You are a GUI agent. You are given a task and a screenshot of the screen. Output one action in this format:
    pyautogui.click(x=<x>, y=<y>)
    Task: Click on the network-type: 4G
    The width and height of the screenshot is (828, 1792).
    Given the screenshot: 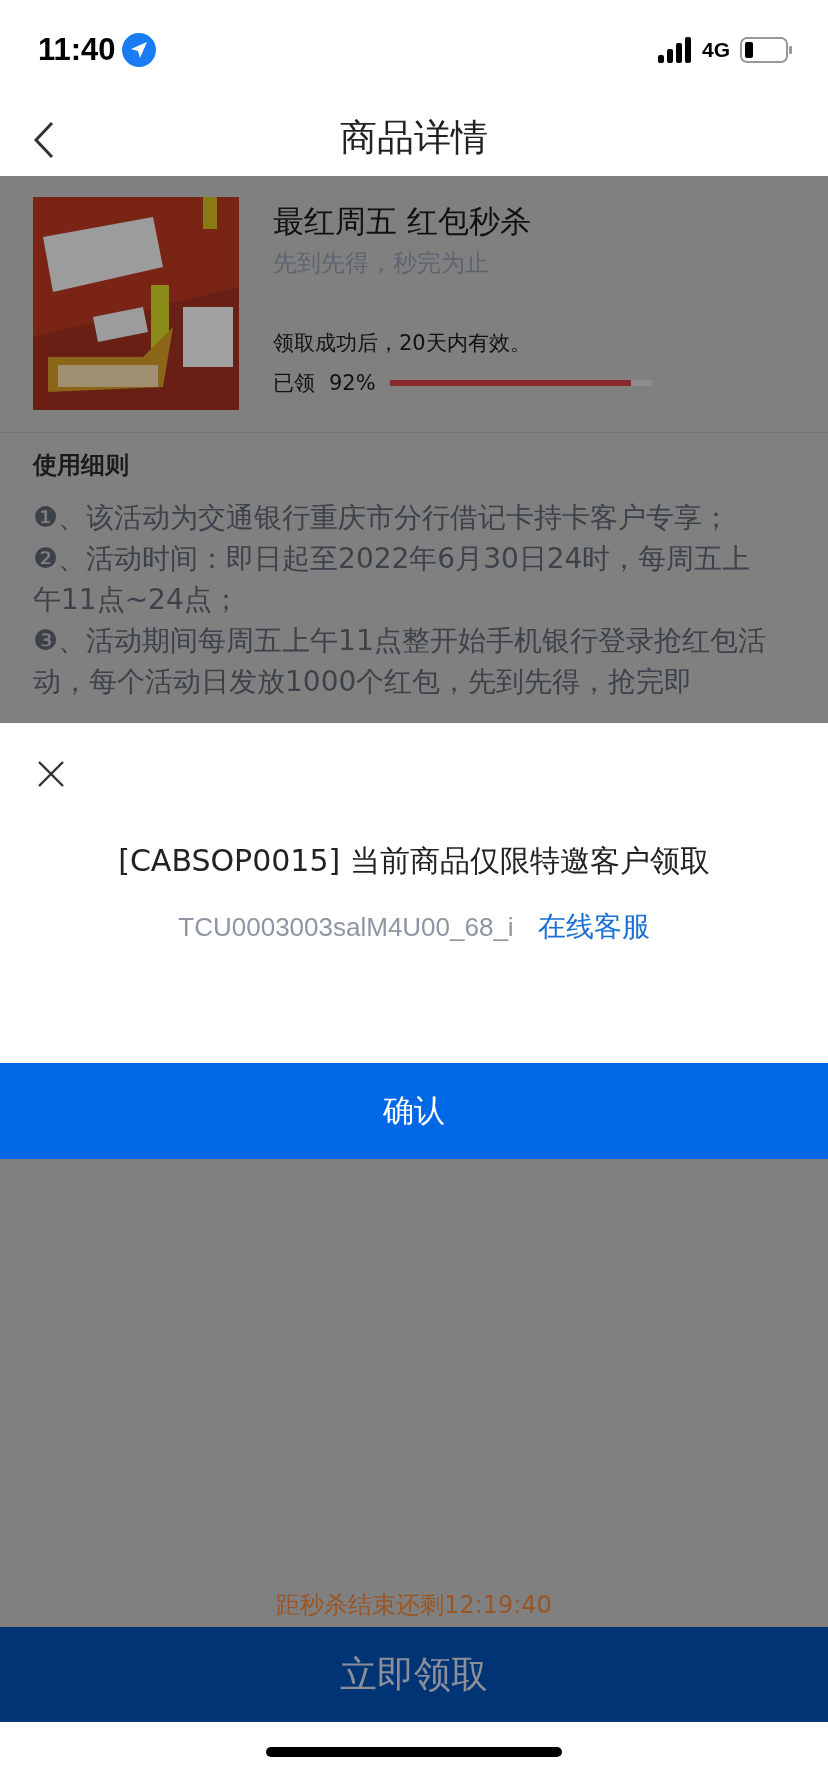 What is the action you would take?
    pyautogui.click(x=716, y=50)
    